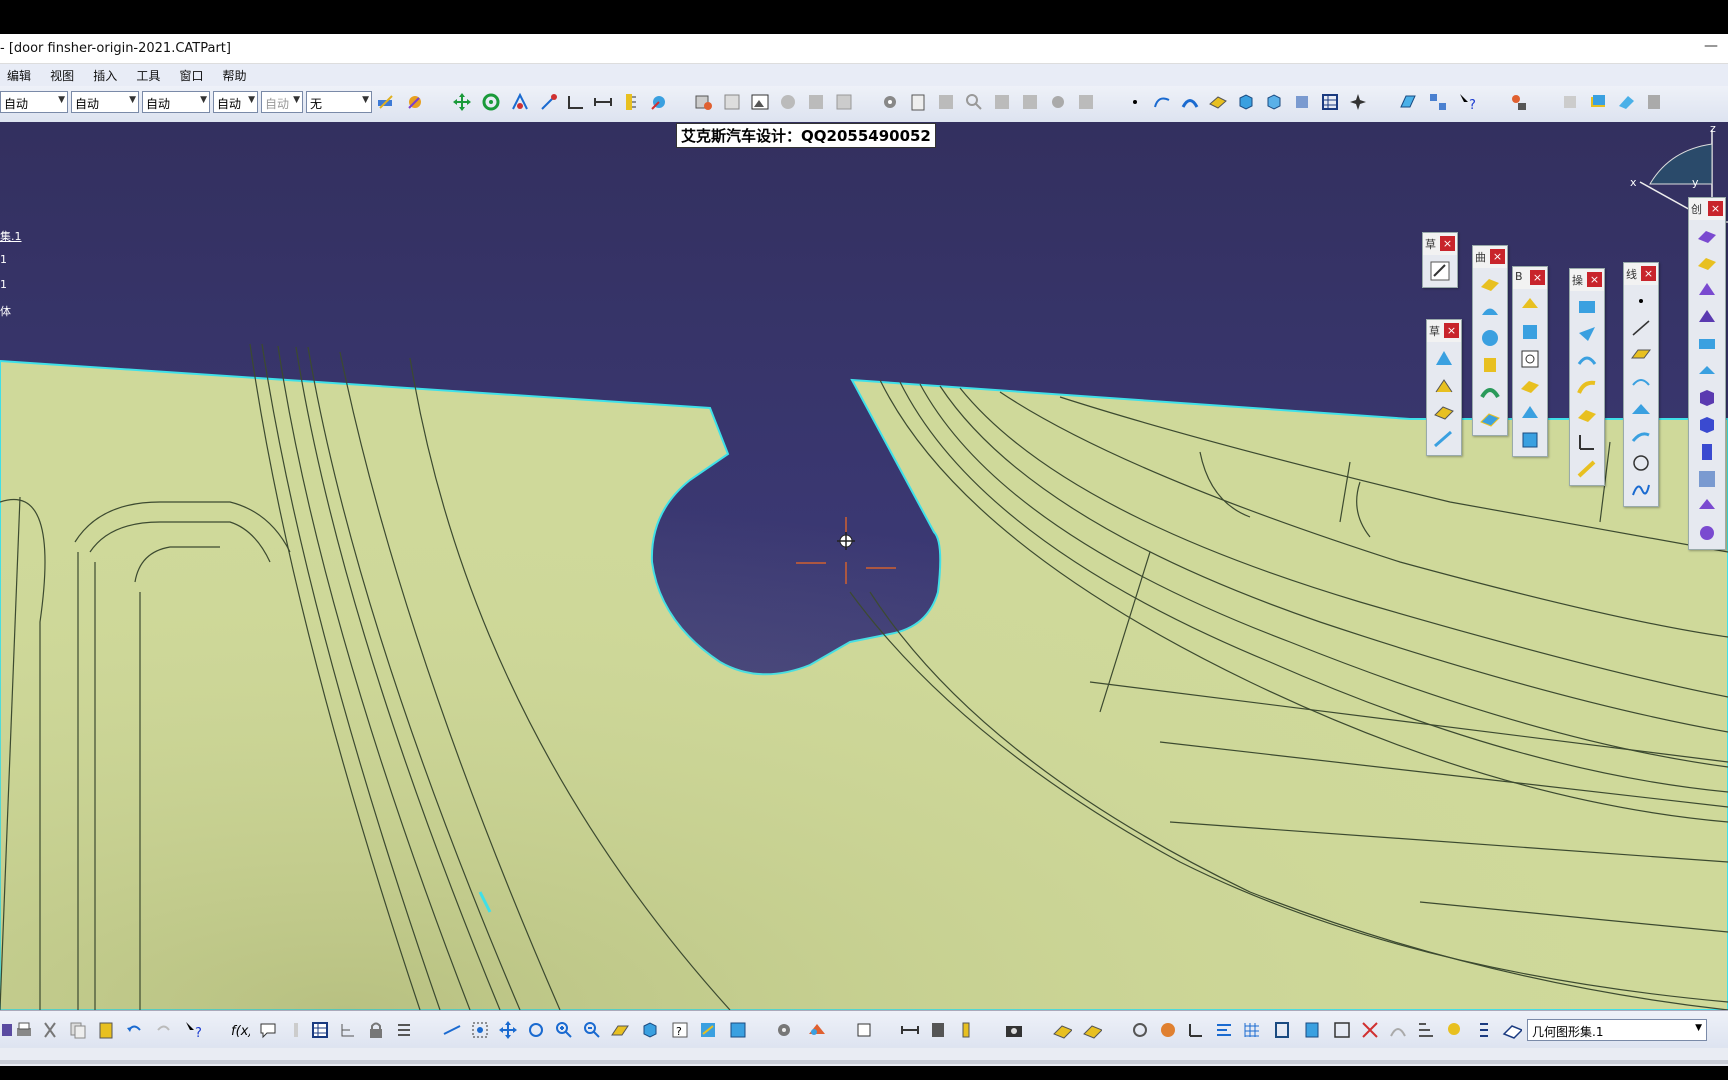 The width and height of the screenshot is (1728, 1080). What do you see at coordinates (1587, 415) in the screenshot?
I see `translate-icon` at bounding box center [1587, 415].